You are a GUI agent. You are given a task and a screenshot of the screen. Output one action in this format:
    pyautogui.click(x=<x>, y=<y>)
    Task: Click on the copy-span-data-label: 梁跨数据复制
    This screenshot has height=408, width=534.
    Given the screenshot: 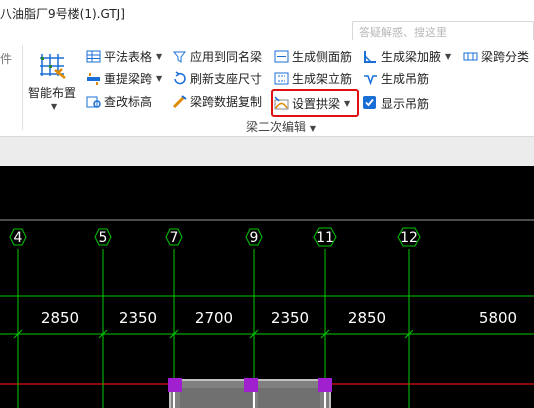 What is the action you would take?
    pyautogui.click(x=226, y=101)
    